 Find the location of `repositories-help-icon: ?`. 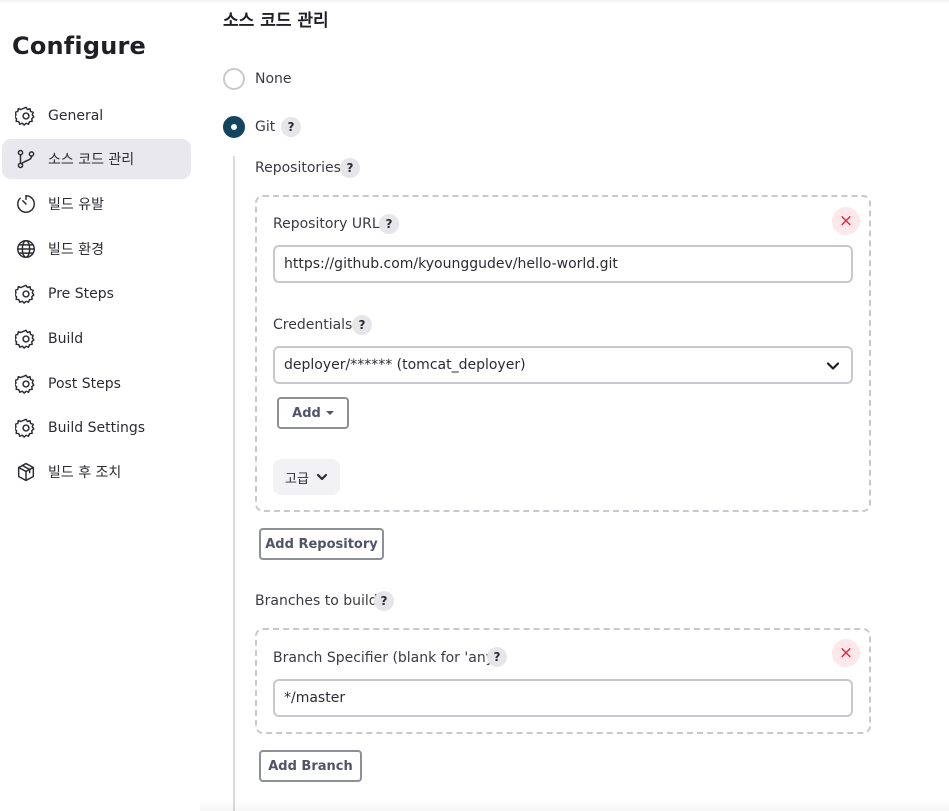

repositories-help-icon: ? is located at coordinates (350, 168).